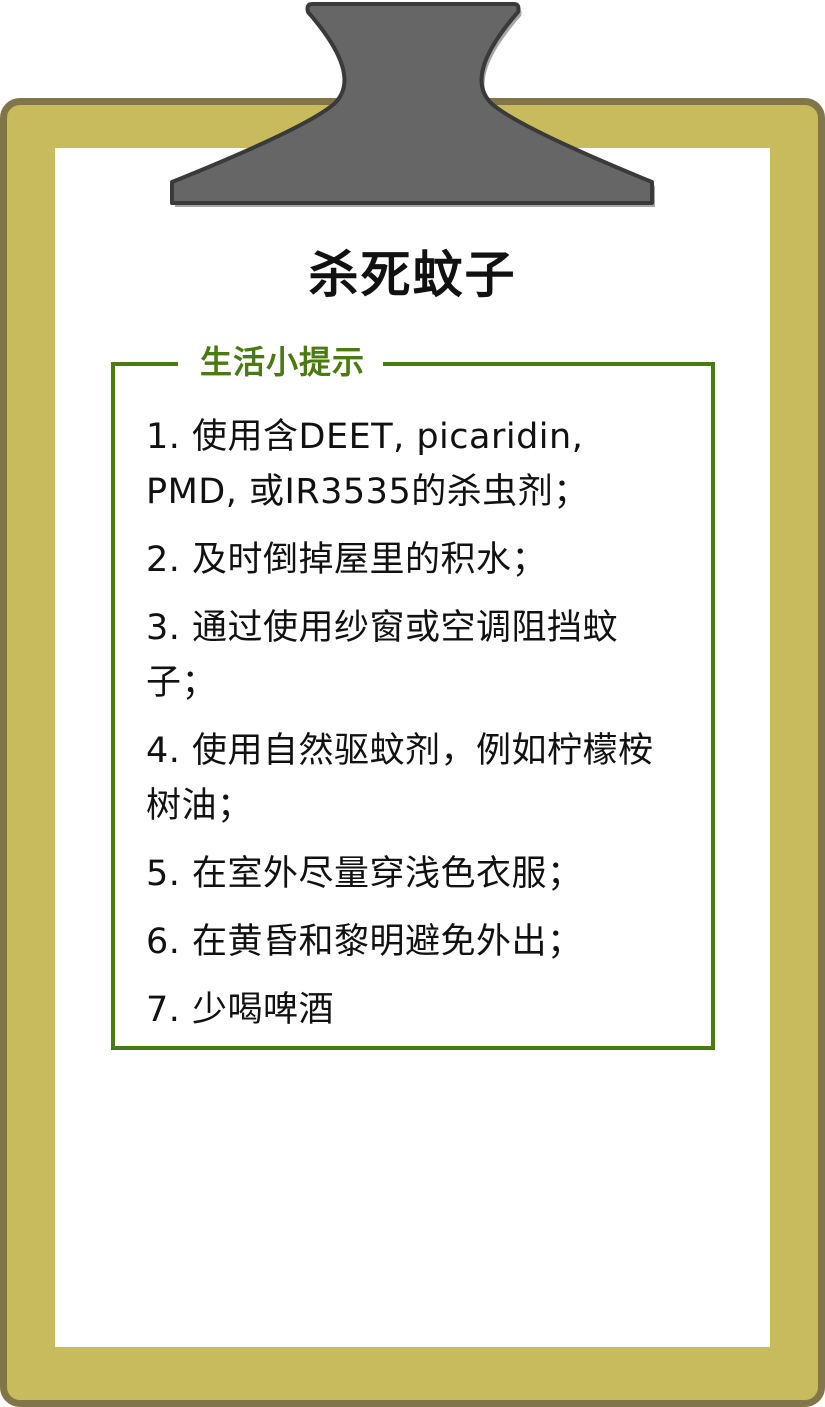 The height and width of the screenshot is (1407, 825). I want to click on list-item: 7. 少喝啤酒, so click(240, 1010).